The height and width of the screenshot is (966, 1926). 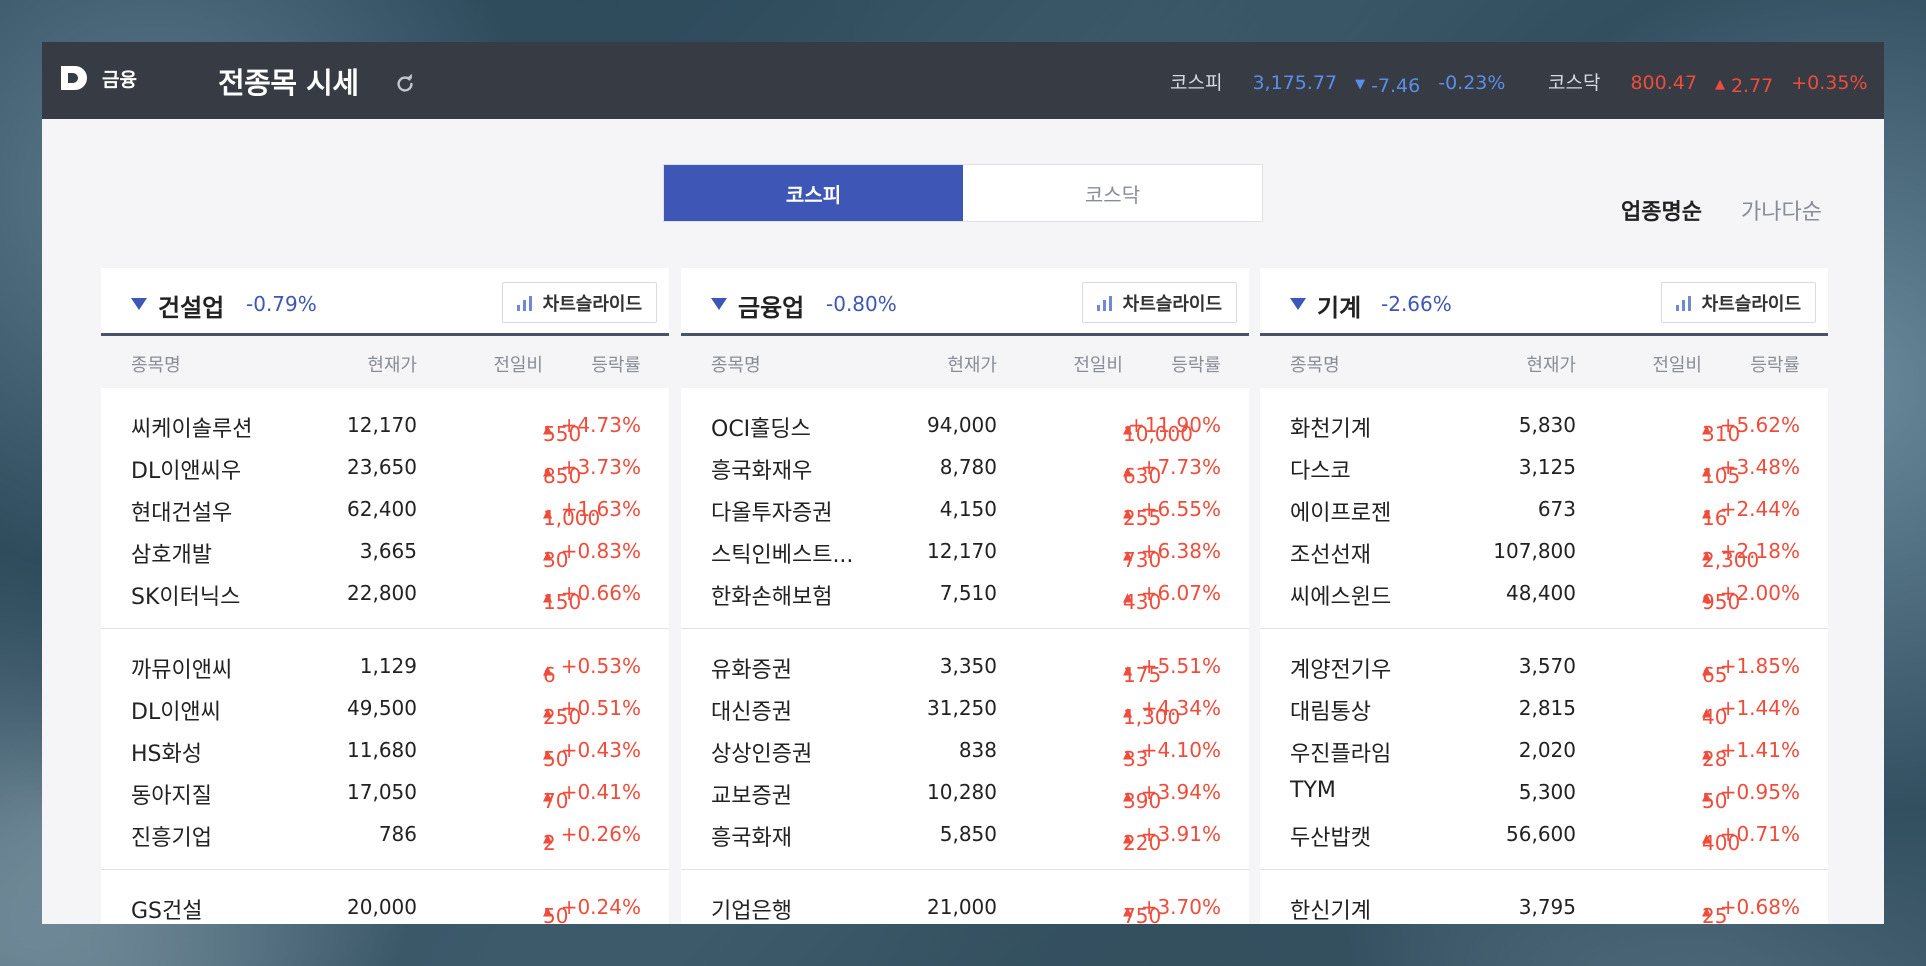 What do you see at coordinates (1544, 551) in the screenshot?
I see `table-row: 조선선재 107,800 ▲ 2,300 +2.18%` at bounding box center [1544, 551].